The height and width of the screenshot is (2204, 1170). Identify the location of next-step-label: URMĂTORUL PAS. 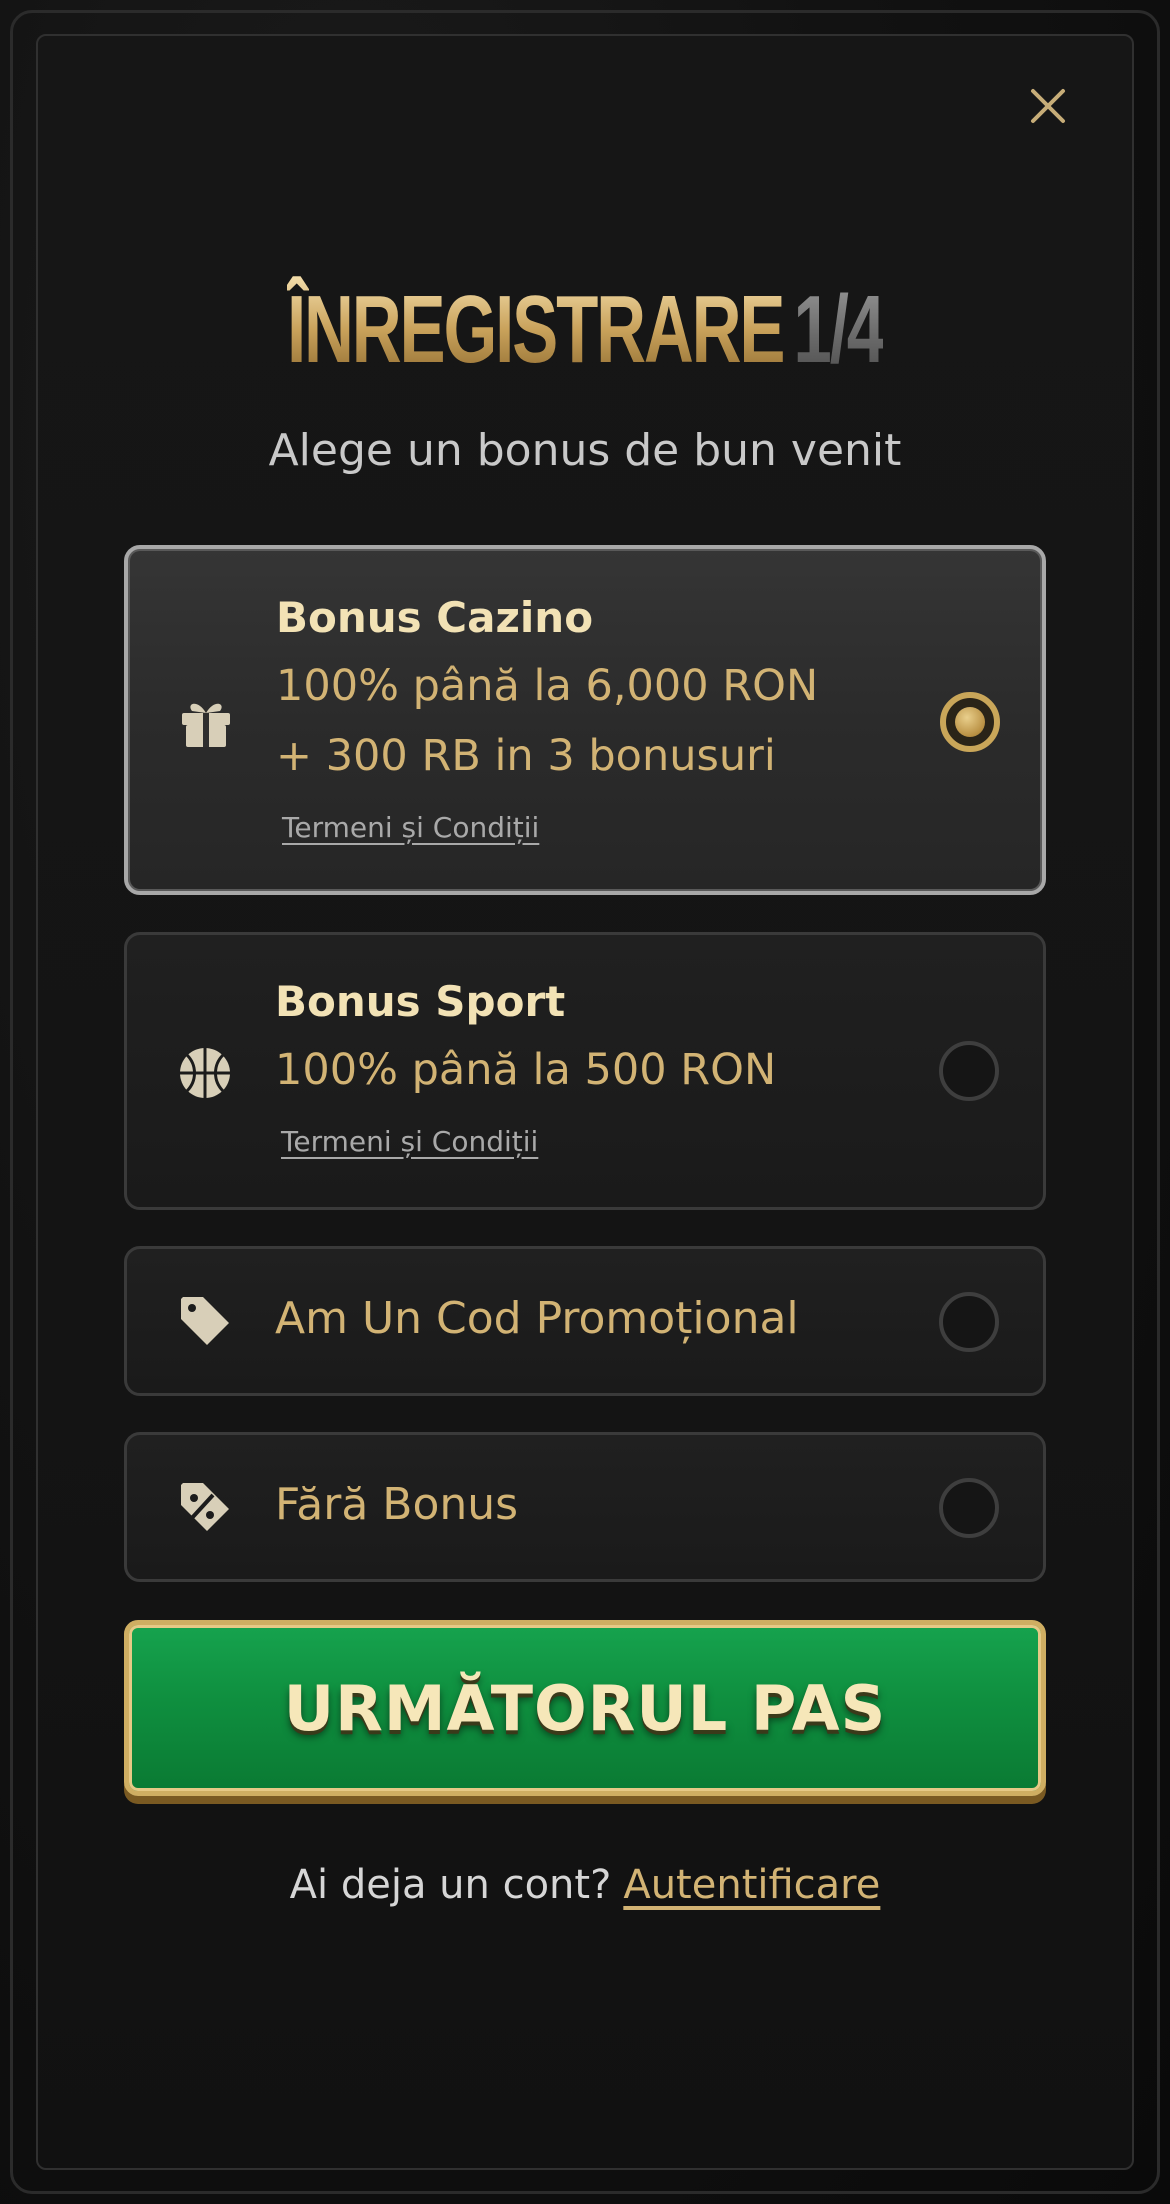
(585, 1708).